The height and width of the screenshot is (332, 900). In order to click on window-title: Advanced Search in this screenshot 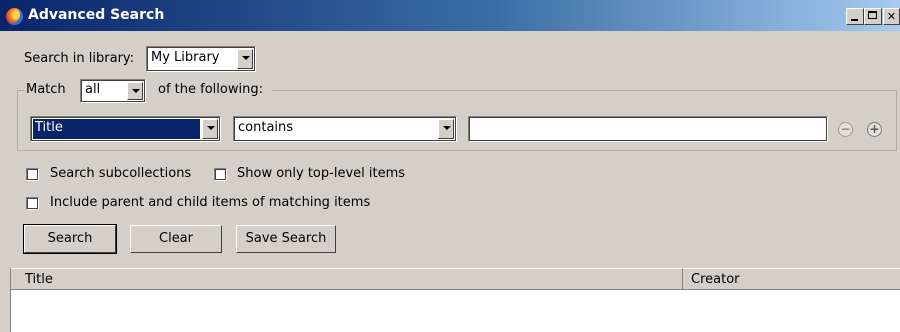, I will do `click(96, 15)`.